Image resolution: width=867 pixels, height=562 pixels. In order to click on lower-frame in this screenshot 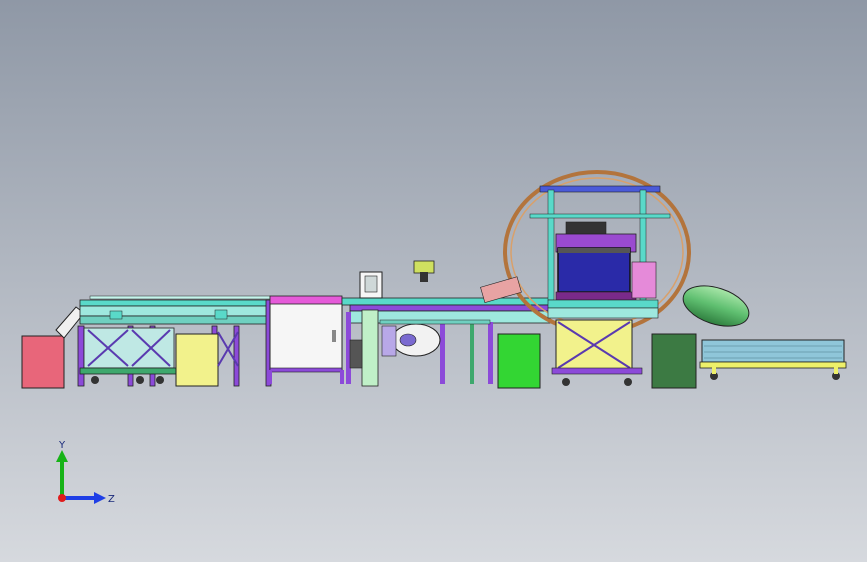, I will do `click(129, 348)`.